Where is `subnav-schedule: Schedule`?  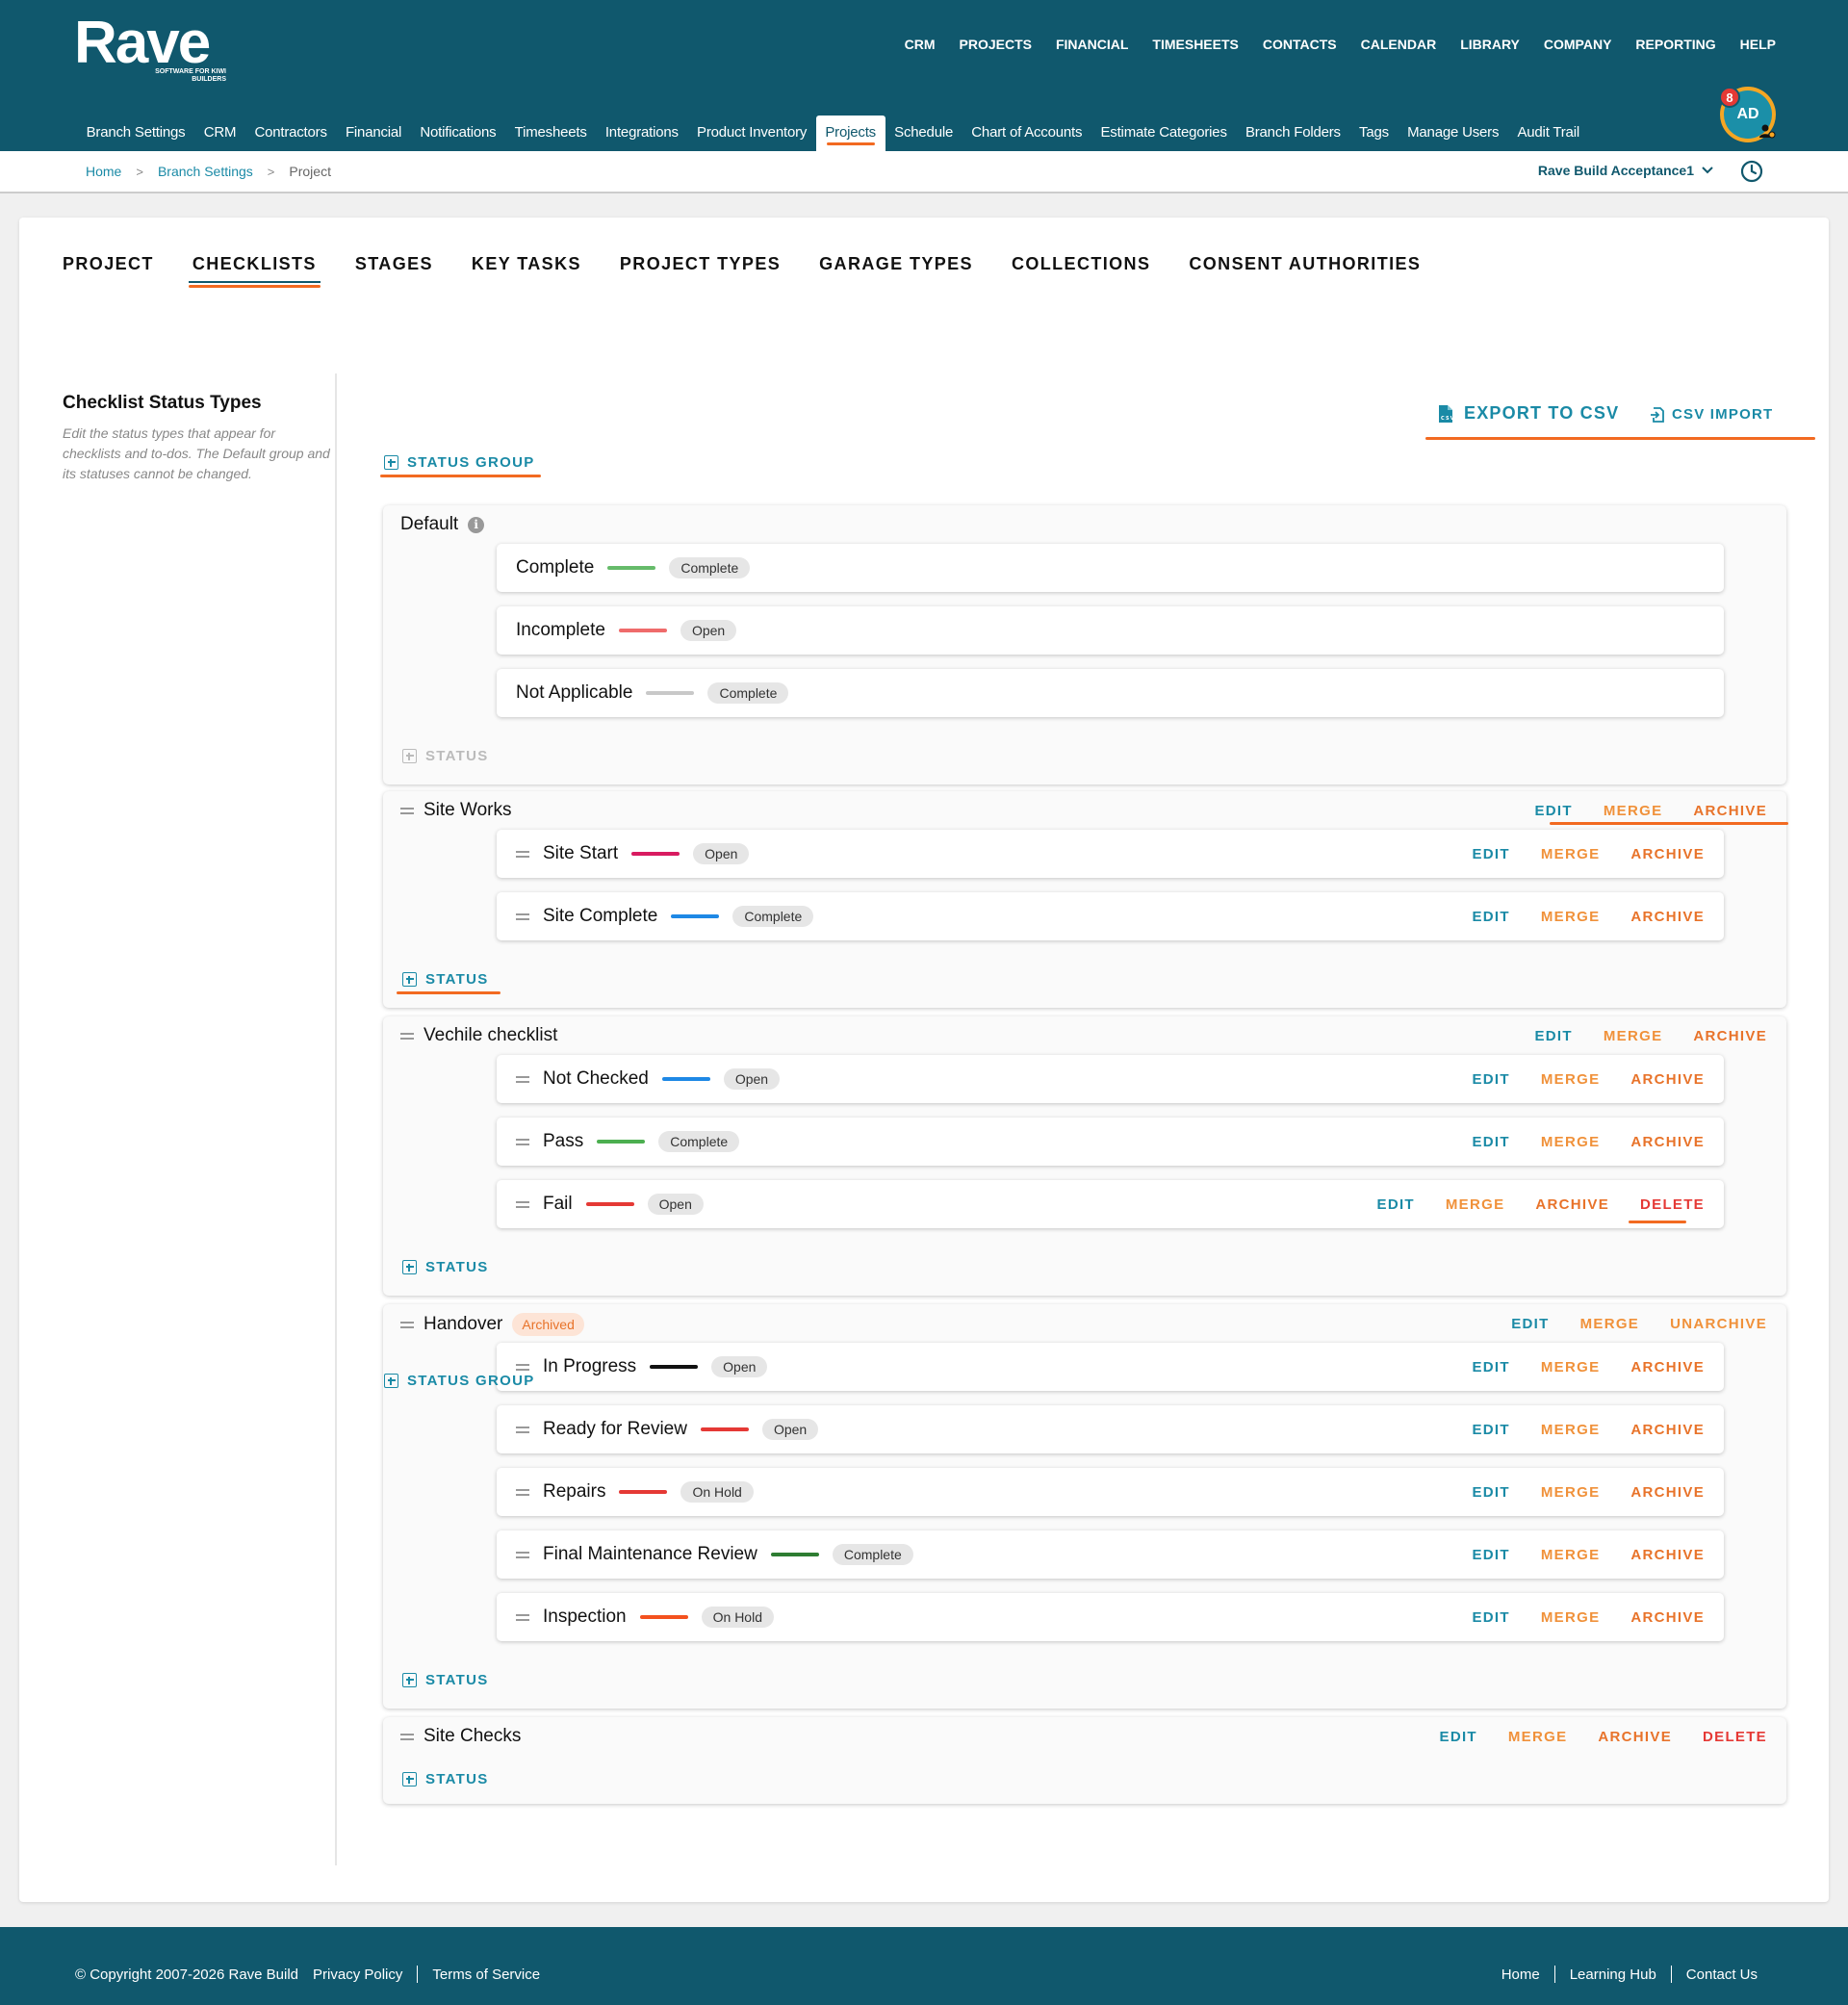 subnav-schedule: Schedule is located at coordinates (924, 133).